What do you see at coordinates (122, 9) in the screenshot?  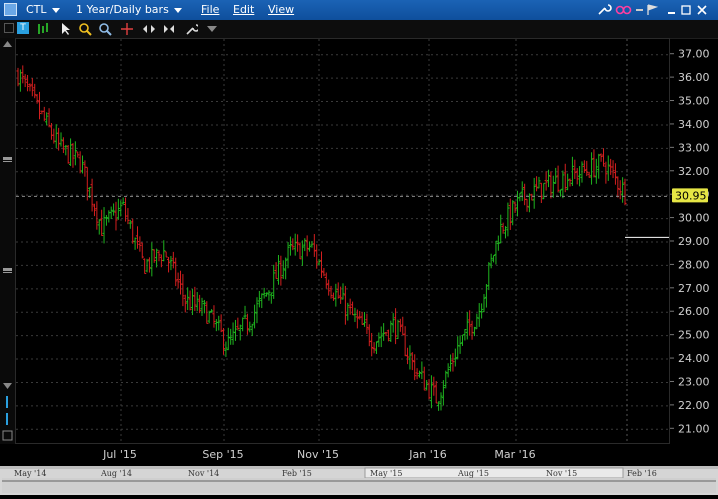 I see `period-label: 1 Year/Daily bars` at bounding box center [122, 9].